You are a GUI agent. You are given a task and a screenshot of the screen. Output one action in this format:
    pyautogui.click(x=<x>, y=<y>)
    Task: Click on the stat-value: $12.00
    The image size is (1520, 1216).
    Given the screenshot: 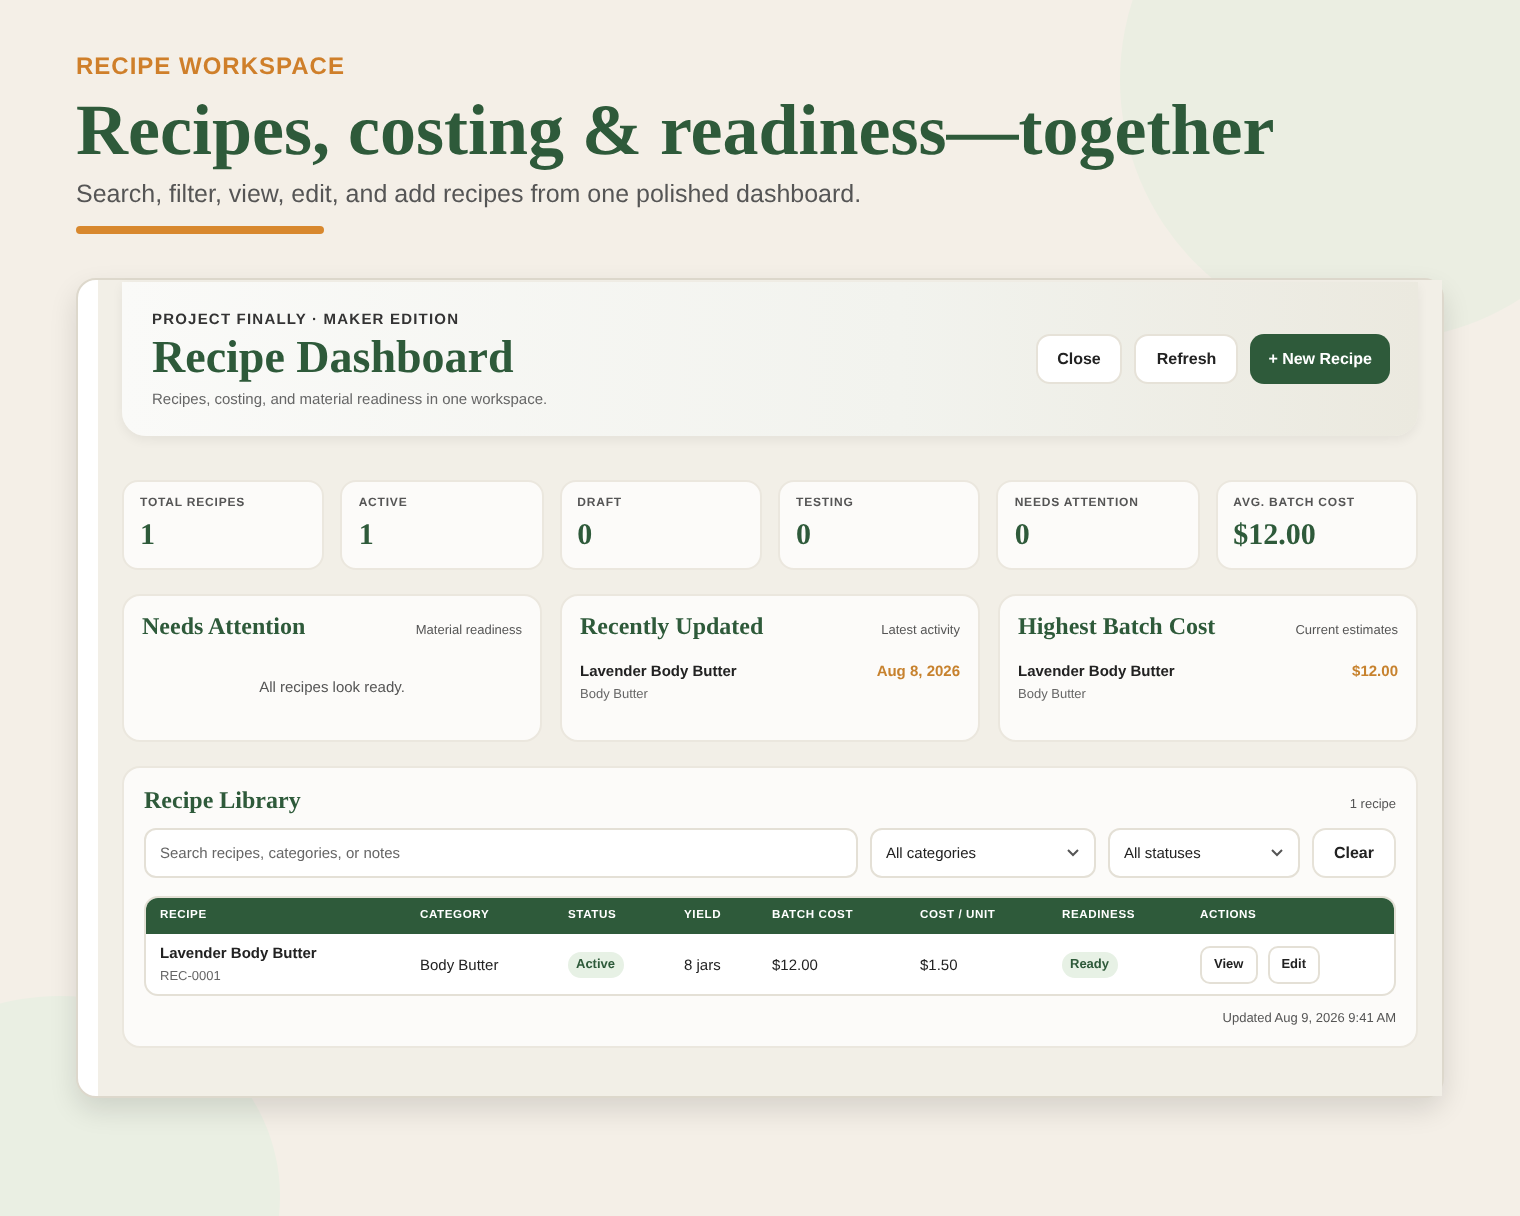 What is the action you would take?
    pyautogui.click(x=1275, y=537)
    